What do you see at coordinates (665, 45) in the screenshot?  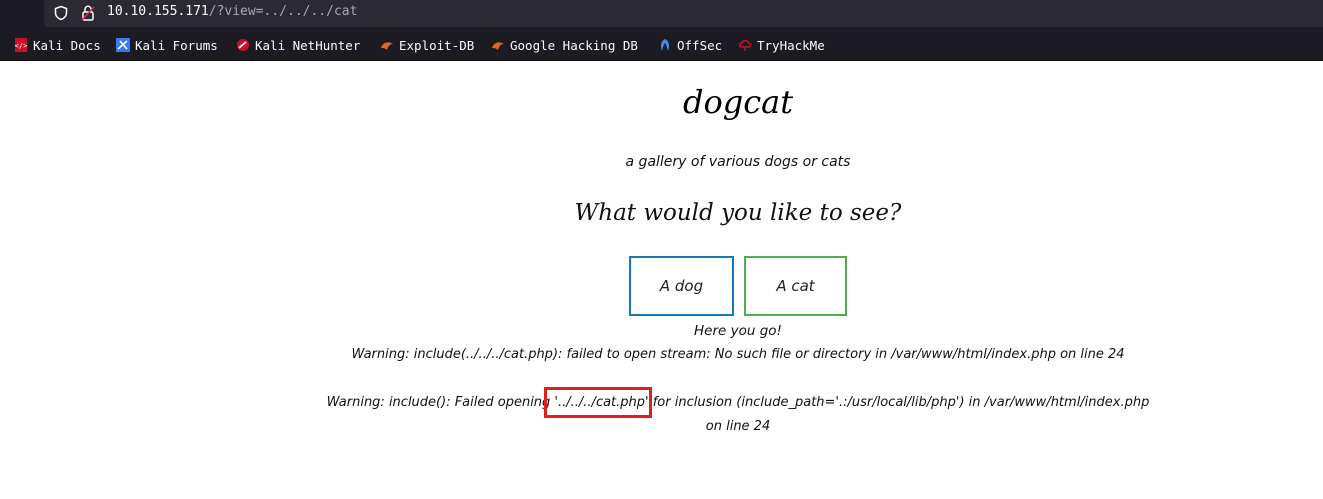 I see `offsec-icon` at bounding box center [665, 45].